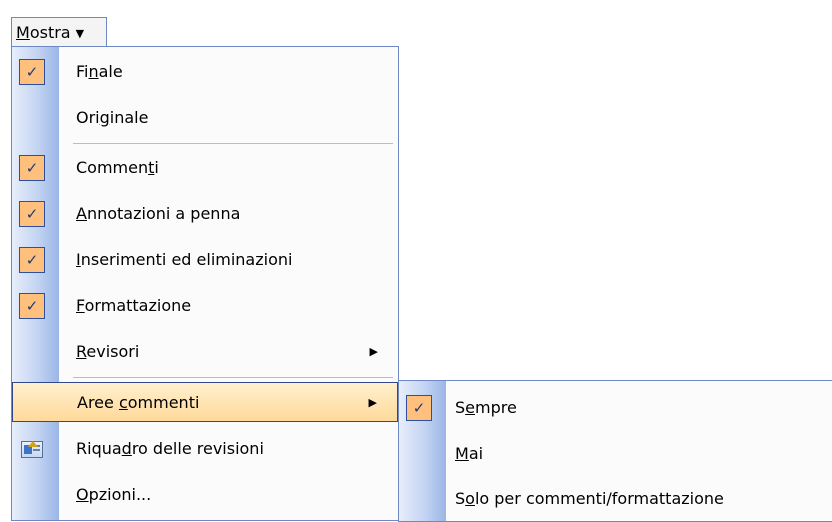  What do you see at coordinates (469, 453) in the screenshot?
I see `menu-item-label: Mai` at bounding box center [469, 453].